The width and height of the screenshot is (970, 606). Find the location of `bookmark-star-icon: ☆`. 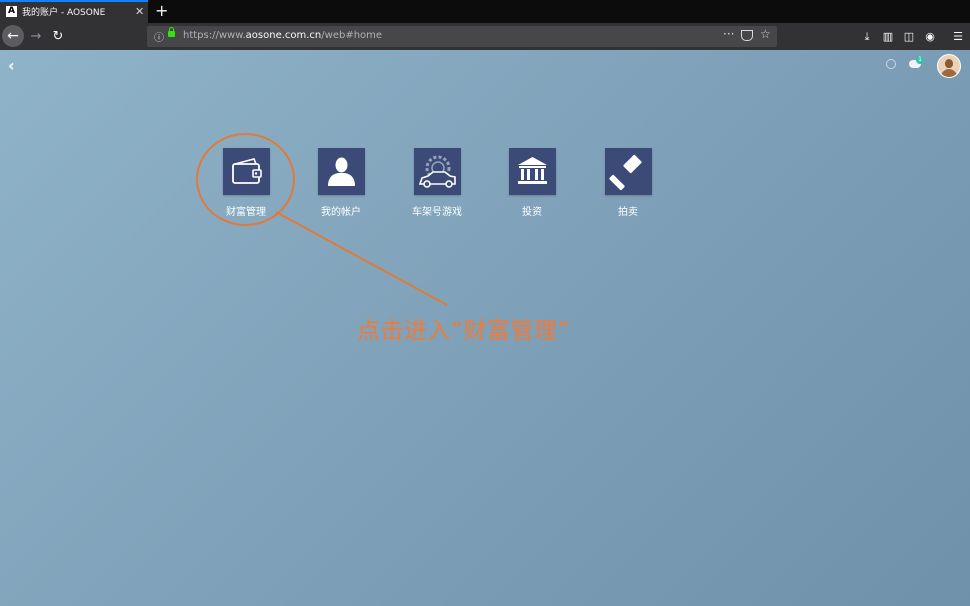

bookmark-star-icon: ☆ is located at coordinates (765, 34).